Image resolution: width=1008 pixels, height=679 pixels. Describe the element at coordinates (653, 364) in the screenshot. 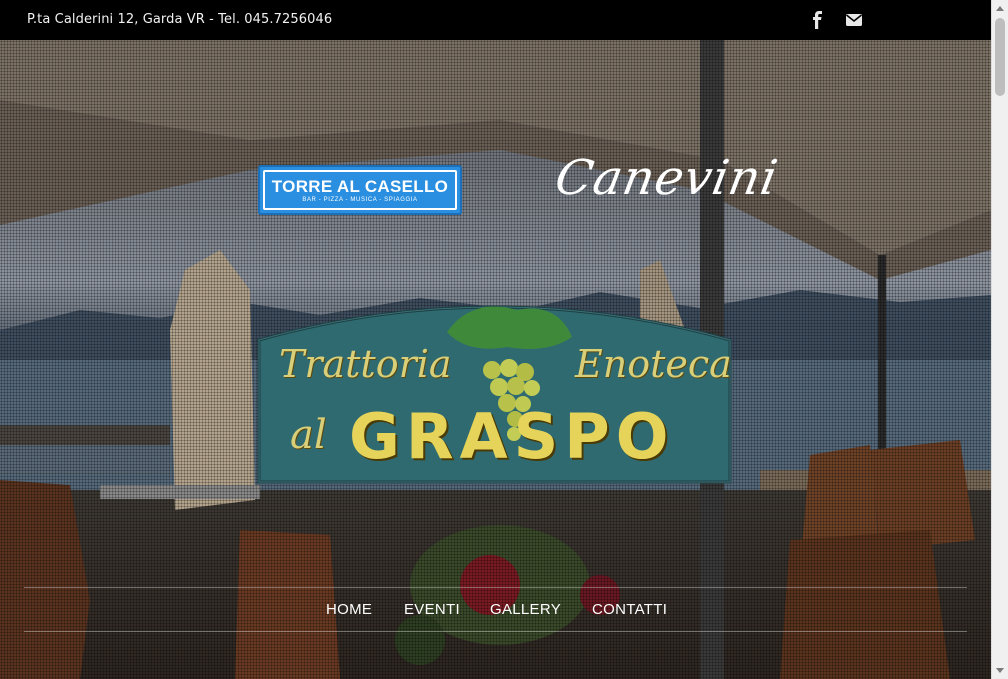

I see `sign-word-enoteca: Enoteca` at that location.